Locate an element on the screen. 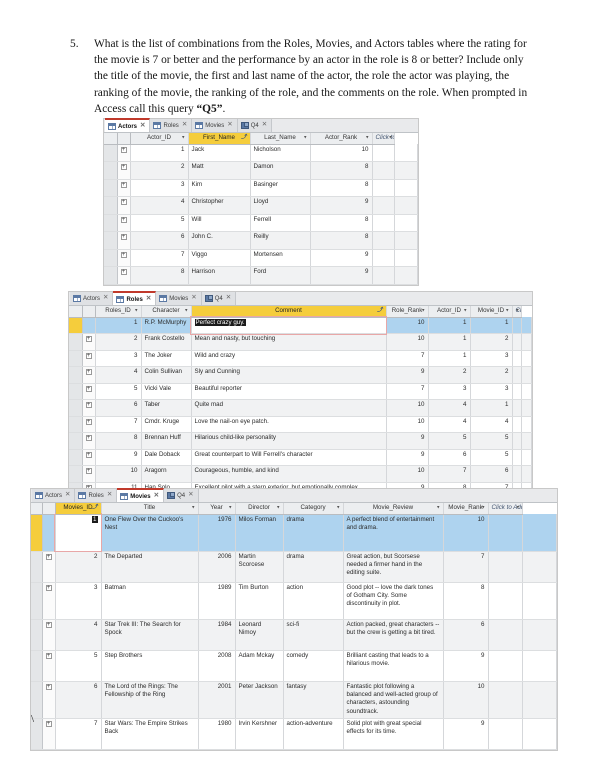  column-header-comment: Comment ⤴ is located at coordinates (289, 312).